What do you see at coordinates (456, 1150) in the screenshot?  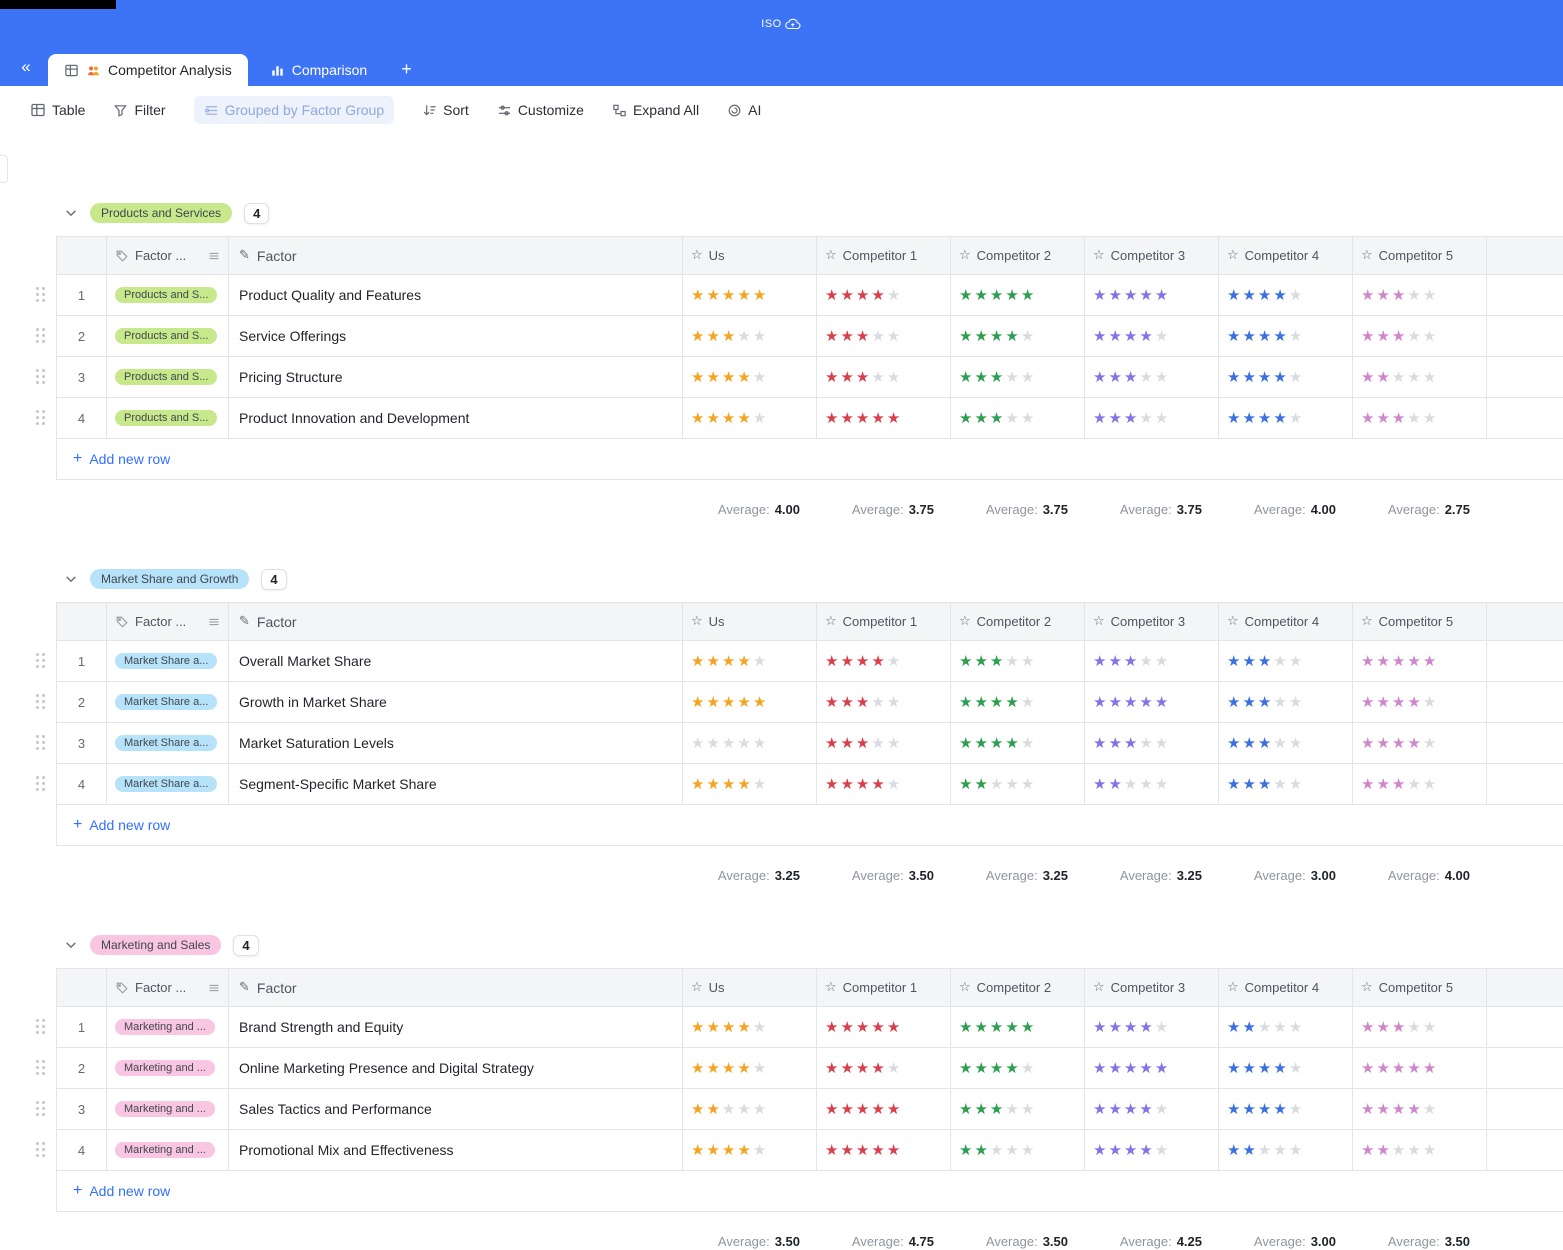 I see `factor-cell: Promotional Mix and Effectiveness` at bounding box center [456, 1150].